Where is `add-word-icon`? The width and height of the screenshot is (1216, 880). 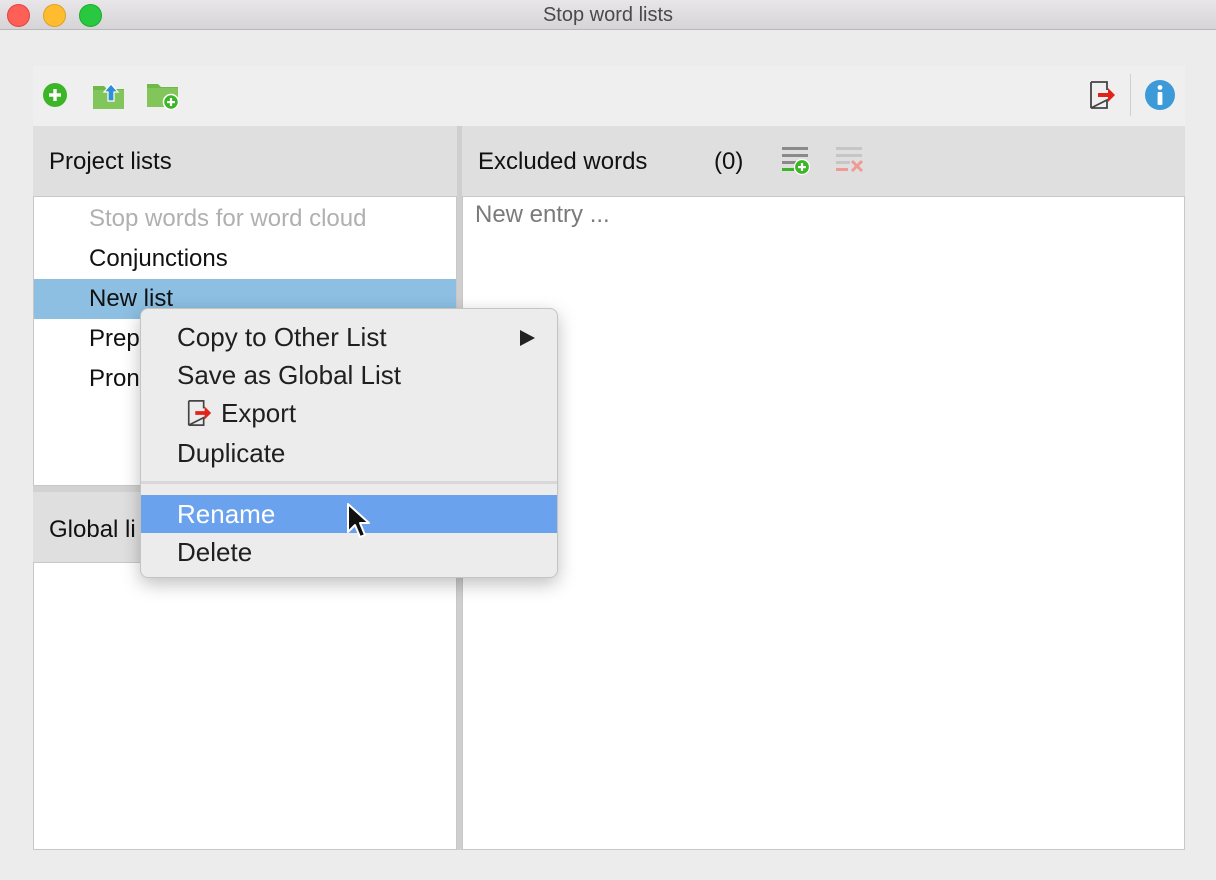
add-word-icon is located at coordinates (796, 161).